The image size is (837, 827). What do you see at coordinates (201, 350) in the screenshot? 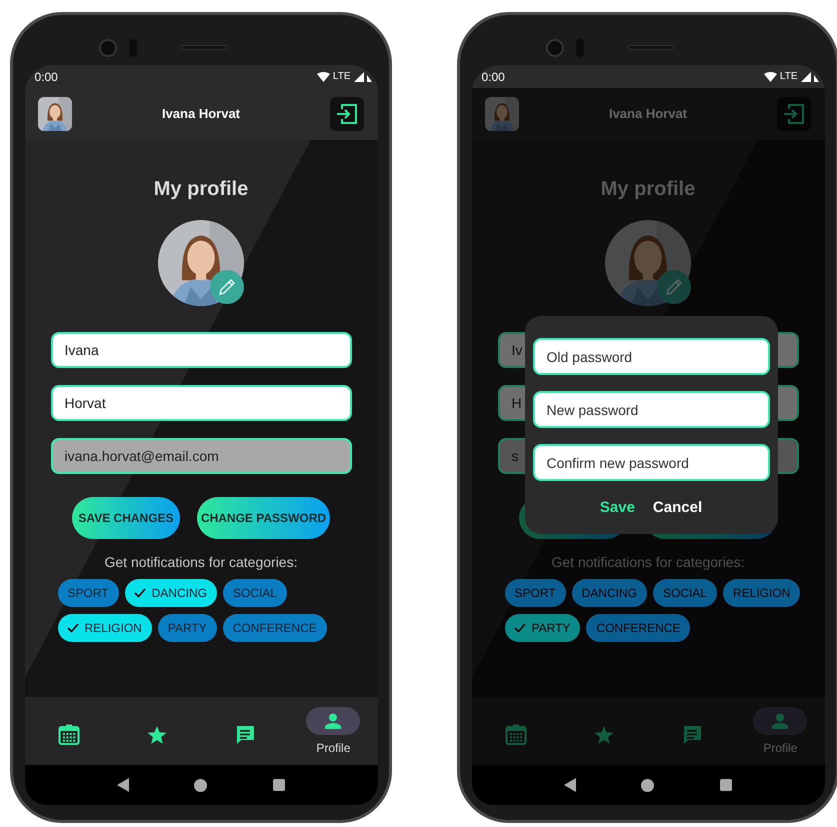
I see `text-field: Ivana` at bounding box center [201, 350].